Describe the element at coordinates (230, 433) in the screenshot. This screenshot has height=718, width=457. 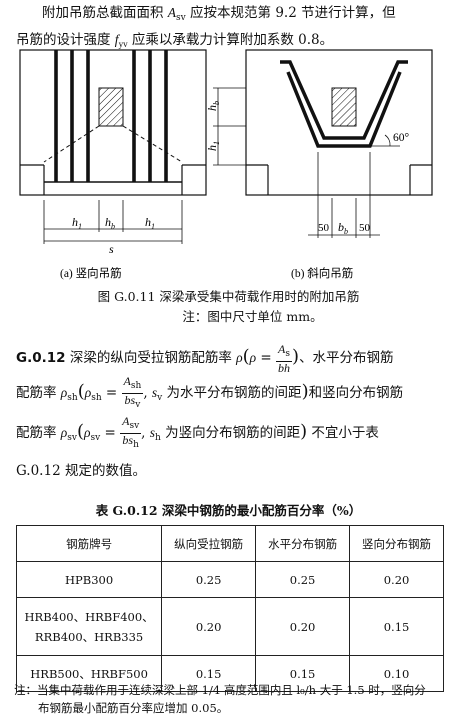
I see `clause-text: 为竖向分布钢筋的间距` at that location.